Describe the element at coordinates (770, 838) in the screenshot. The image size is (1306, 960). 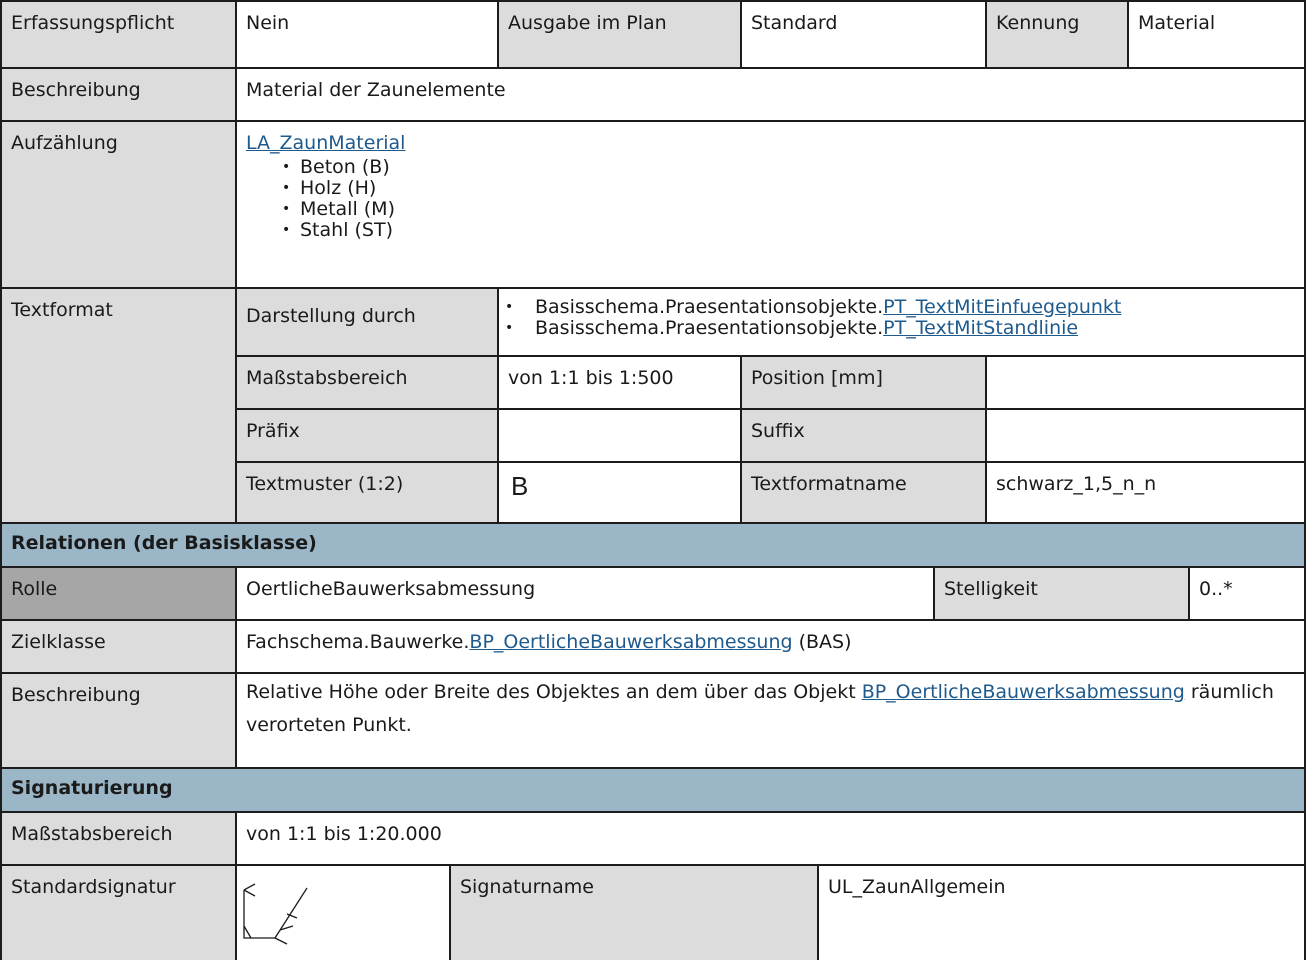
I see `sig-massstabsbereich-value: von 1:1 bis 1:20.000` at that location.